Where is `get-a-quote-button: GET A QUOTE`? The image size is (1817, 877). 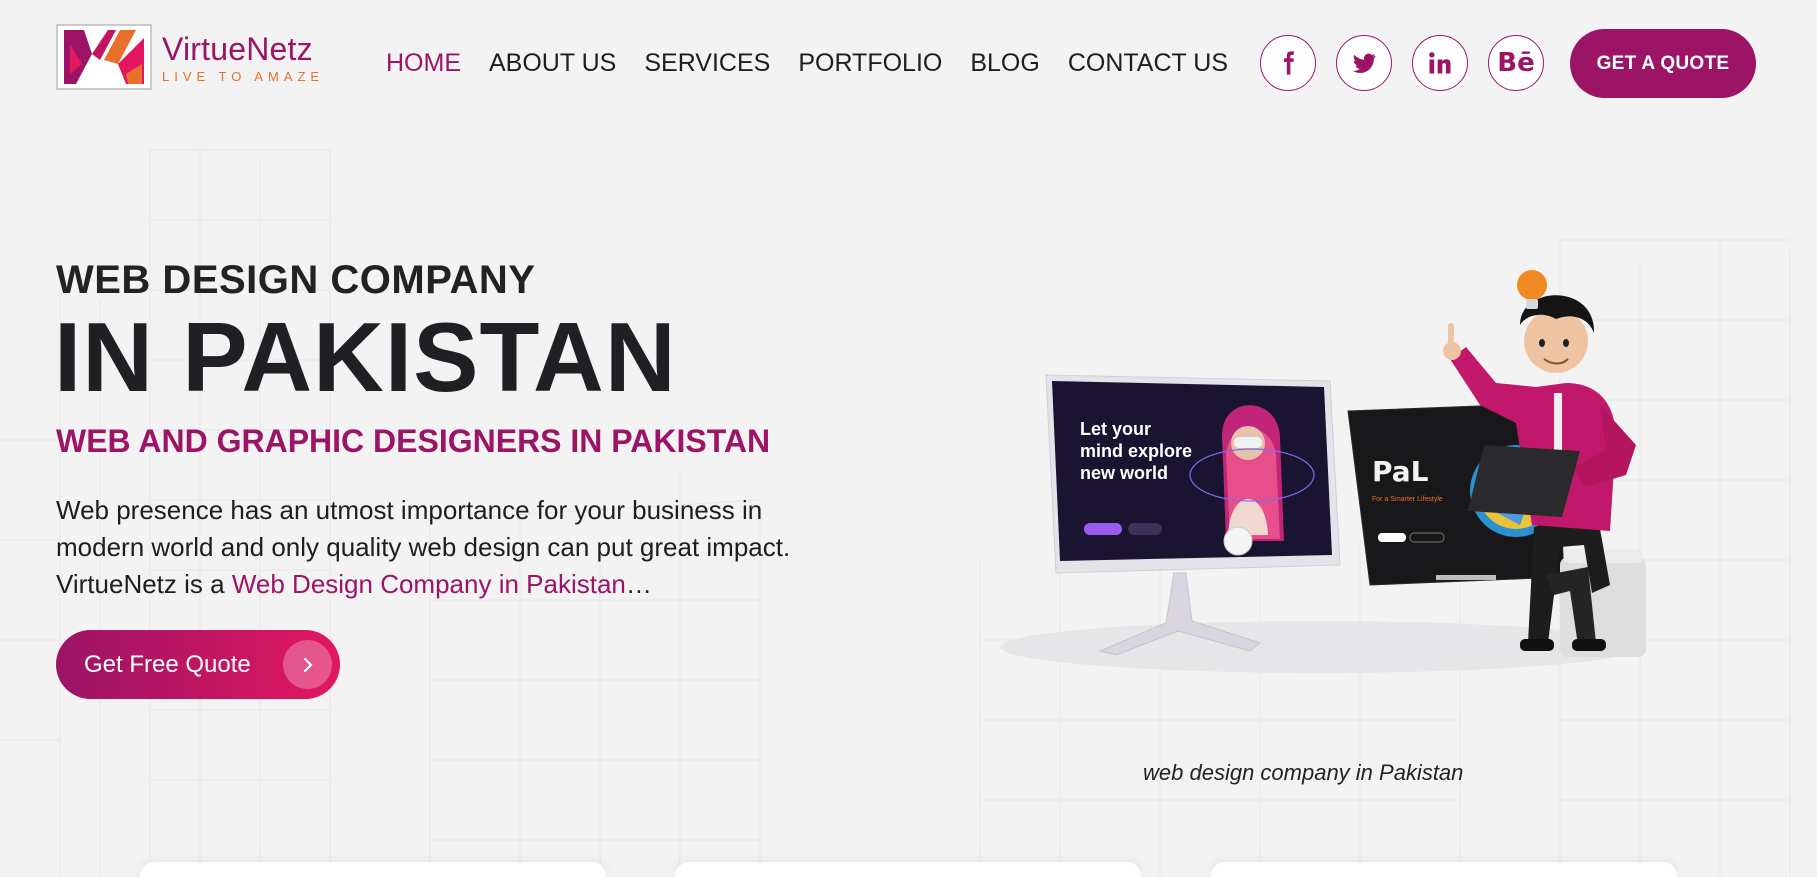 get-a-quote-button: GET A QUOTE is located at coordinates (1663, 63).